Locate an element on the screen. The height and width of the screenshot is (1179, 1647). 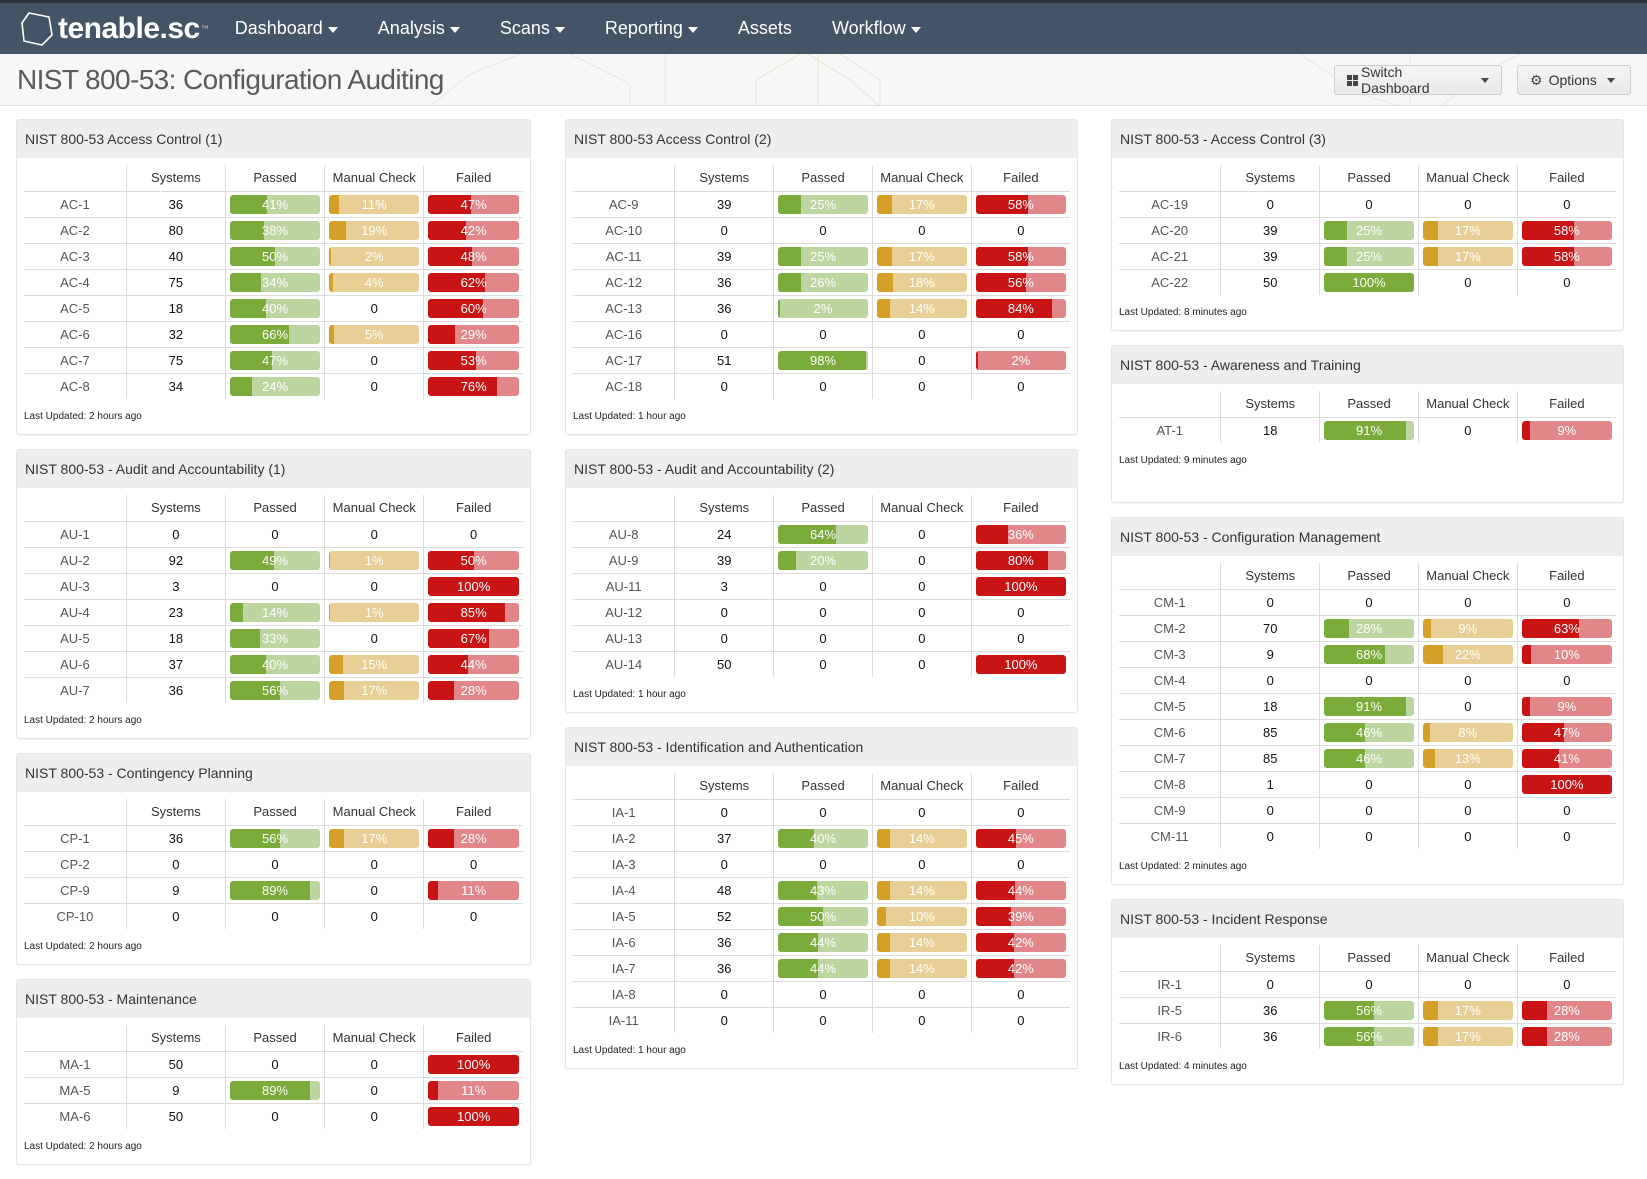
table-row: AC-5 18 40% 0 60% is located at coordinates (273, 308).